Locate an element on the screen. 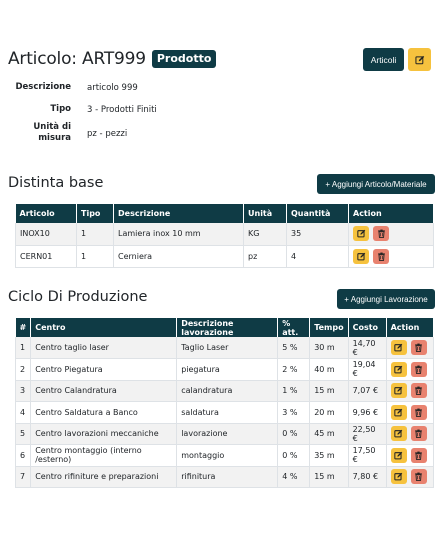 The width and height of the screenshot is (440, 542). edit-article-button is located at coordinates (419, 59).